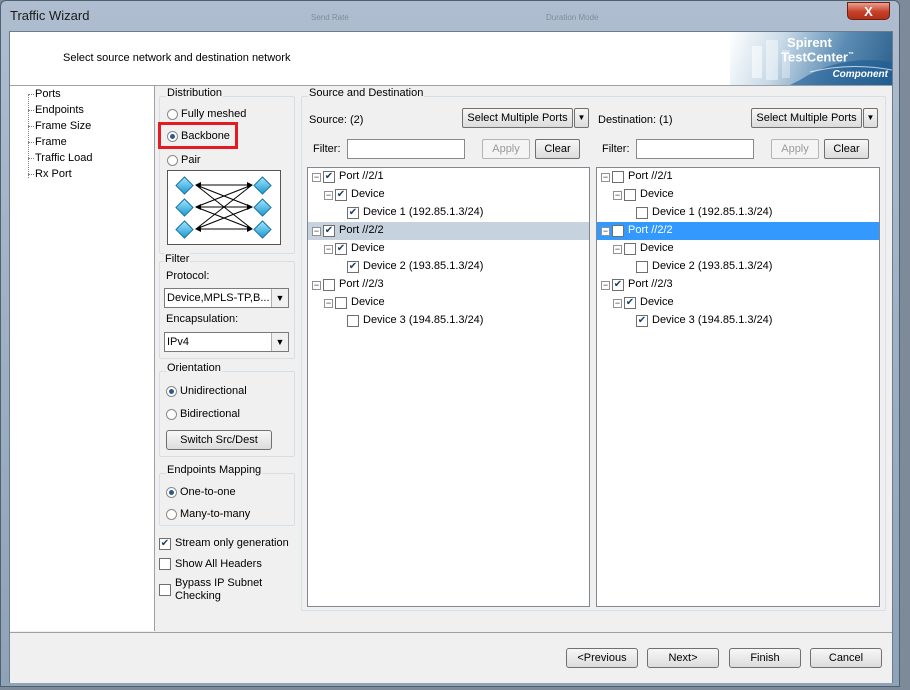 Image resolution: width=910 pixels, height=690 pixels. I want to click on cancel-button: Cancel, so click(846, 658).